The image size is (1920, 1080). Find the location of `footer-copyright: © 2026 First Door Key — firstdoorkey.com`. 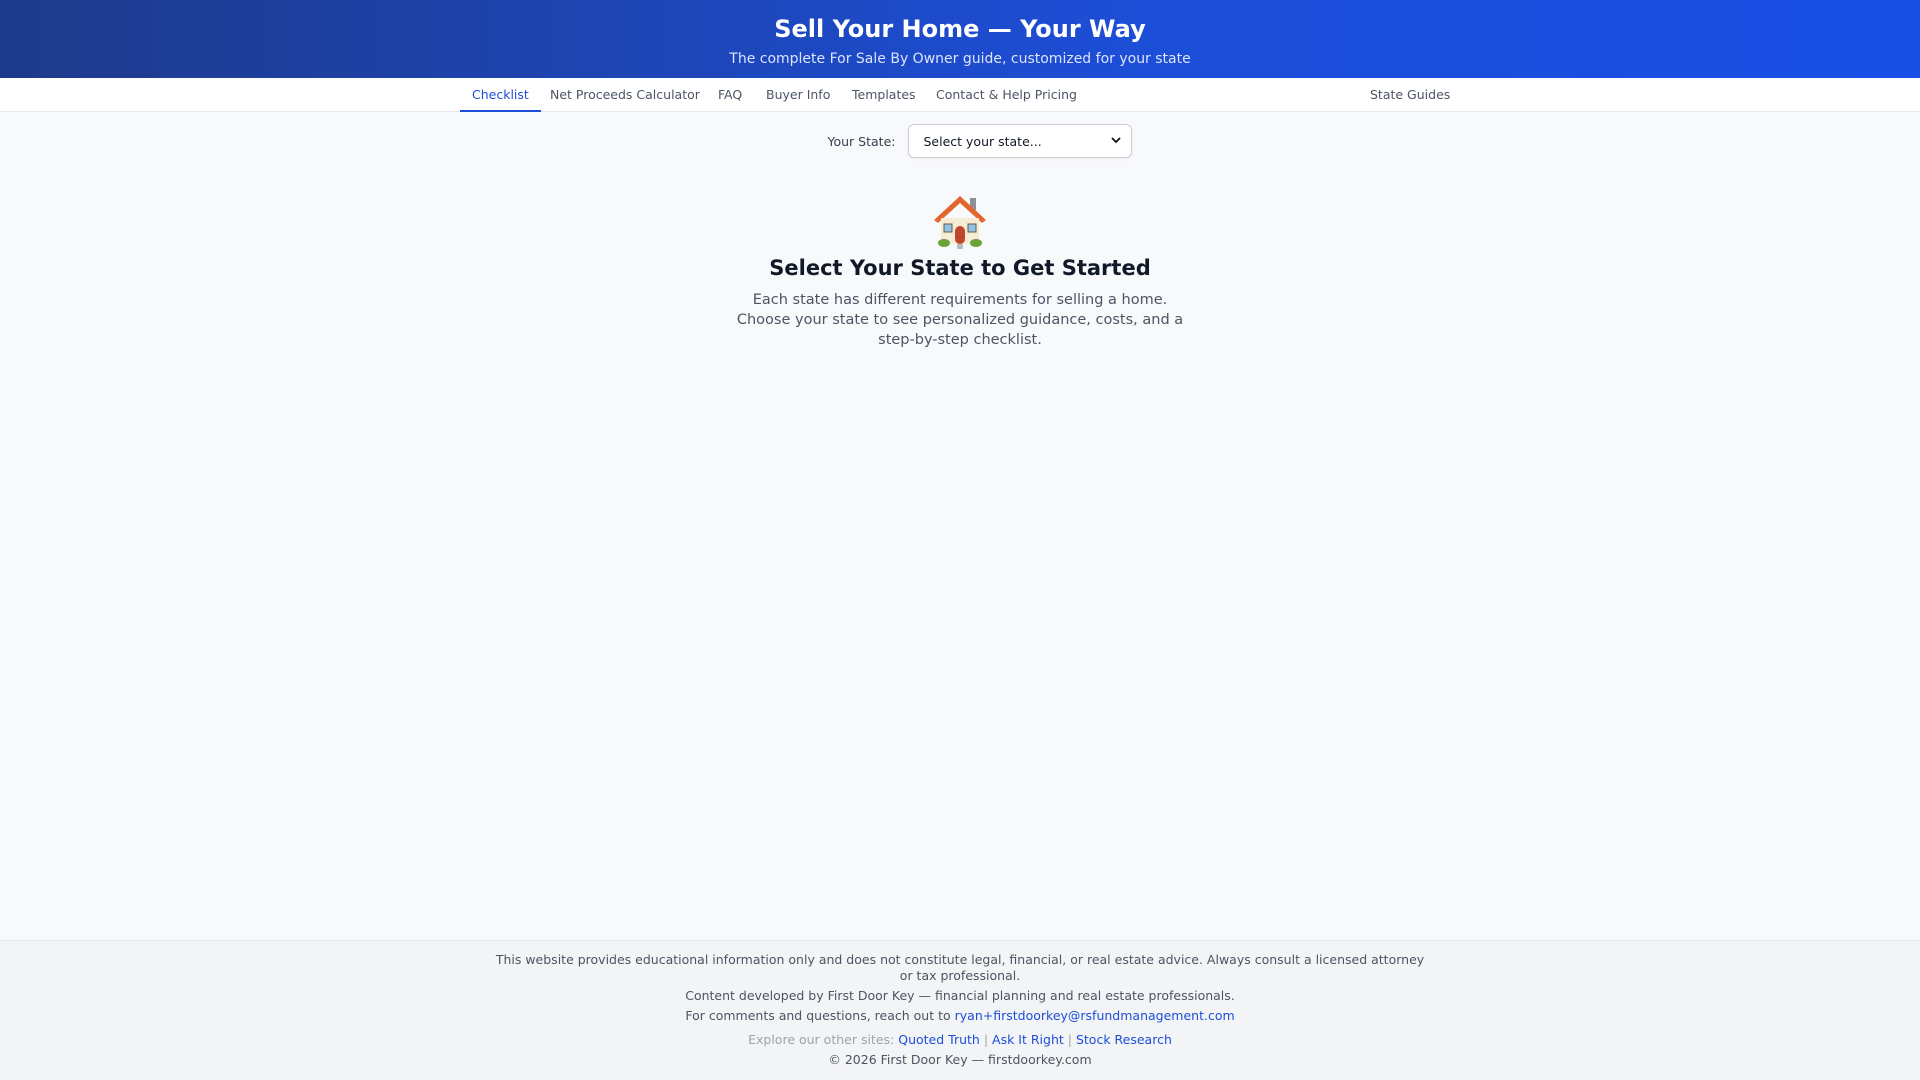

footer-copyright: © 2026 First Door Key — firstdoorkey.com is located at coordinates (960, 1059).